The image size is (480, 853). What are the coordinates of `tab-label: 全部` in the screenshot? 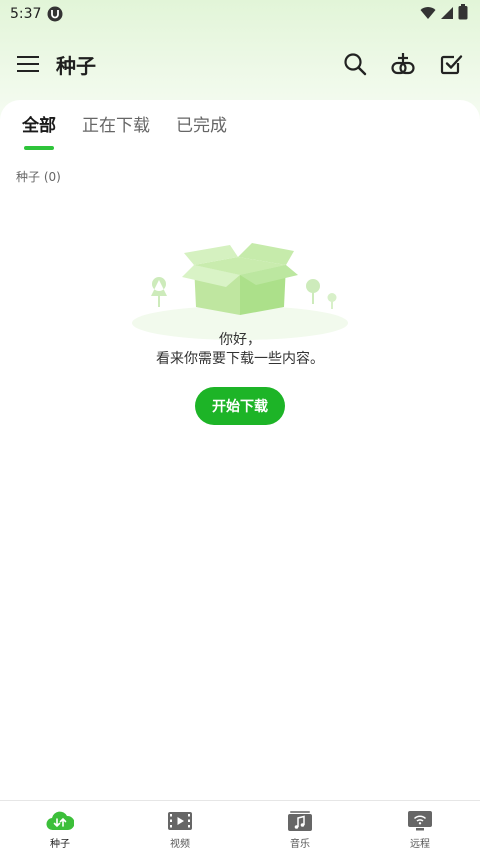 It's located at (39, 126).